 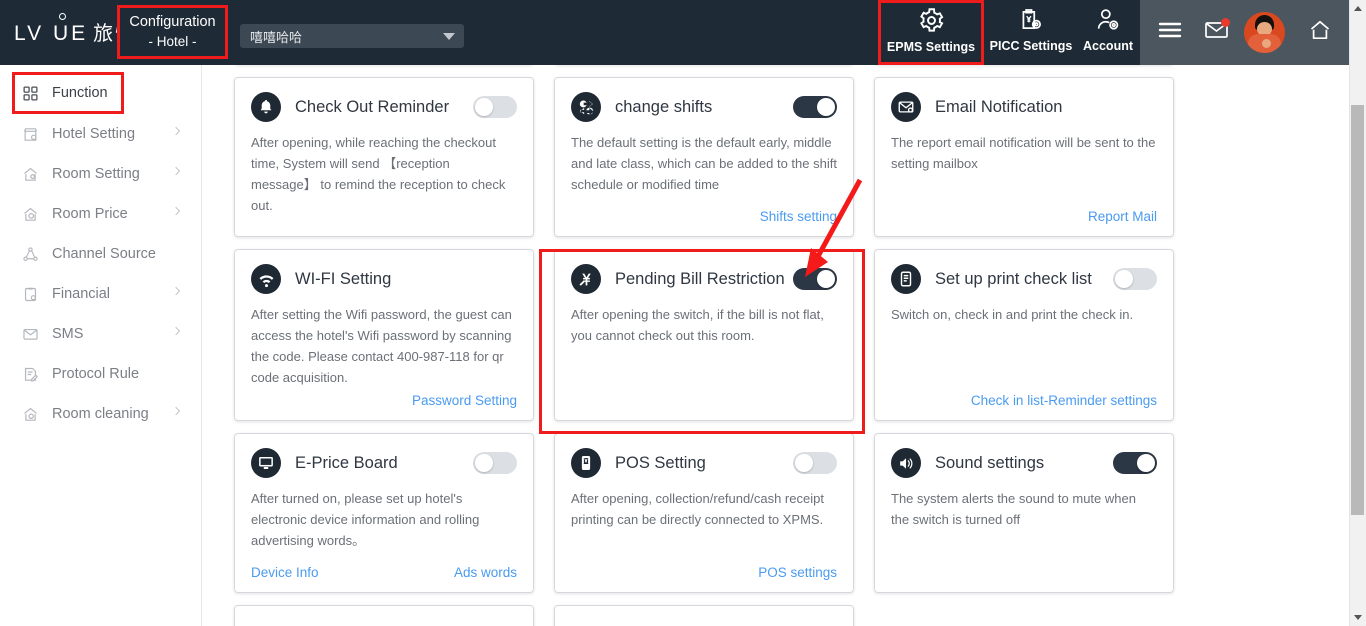 I want to click on card-title: POS Setting, so click(x=660, y=462).